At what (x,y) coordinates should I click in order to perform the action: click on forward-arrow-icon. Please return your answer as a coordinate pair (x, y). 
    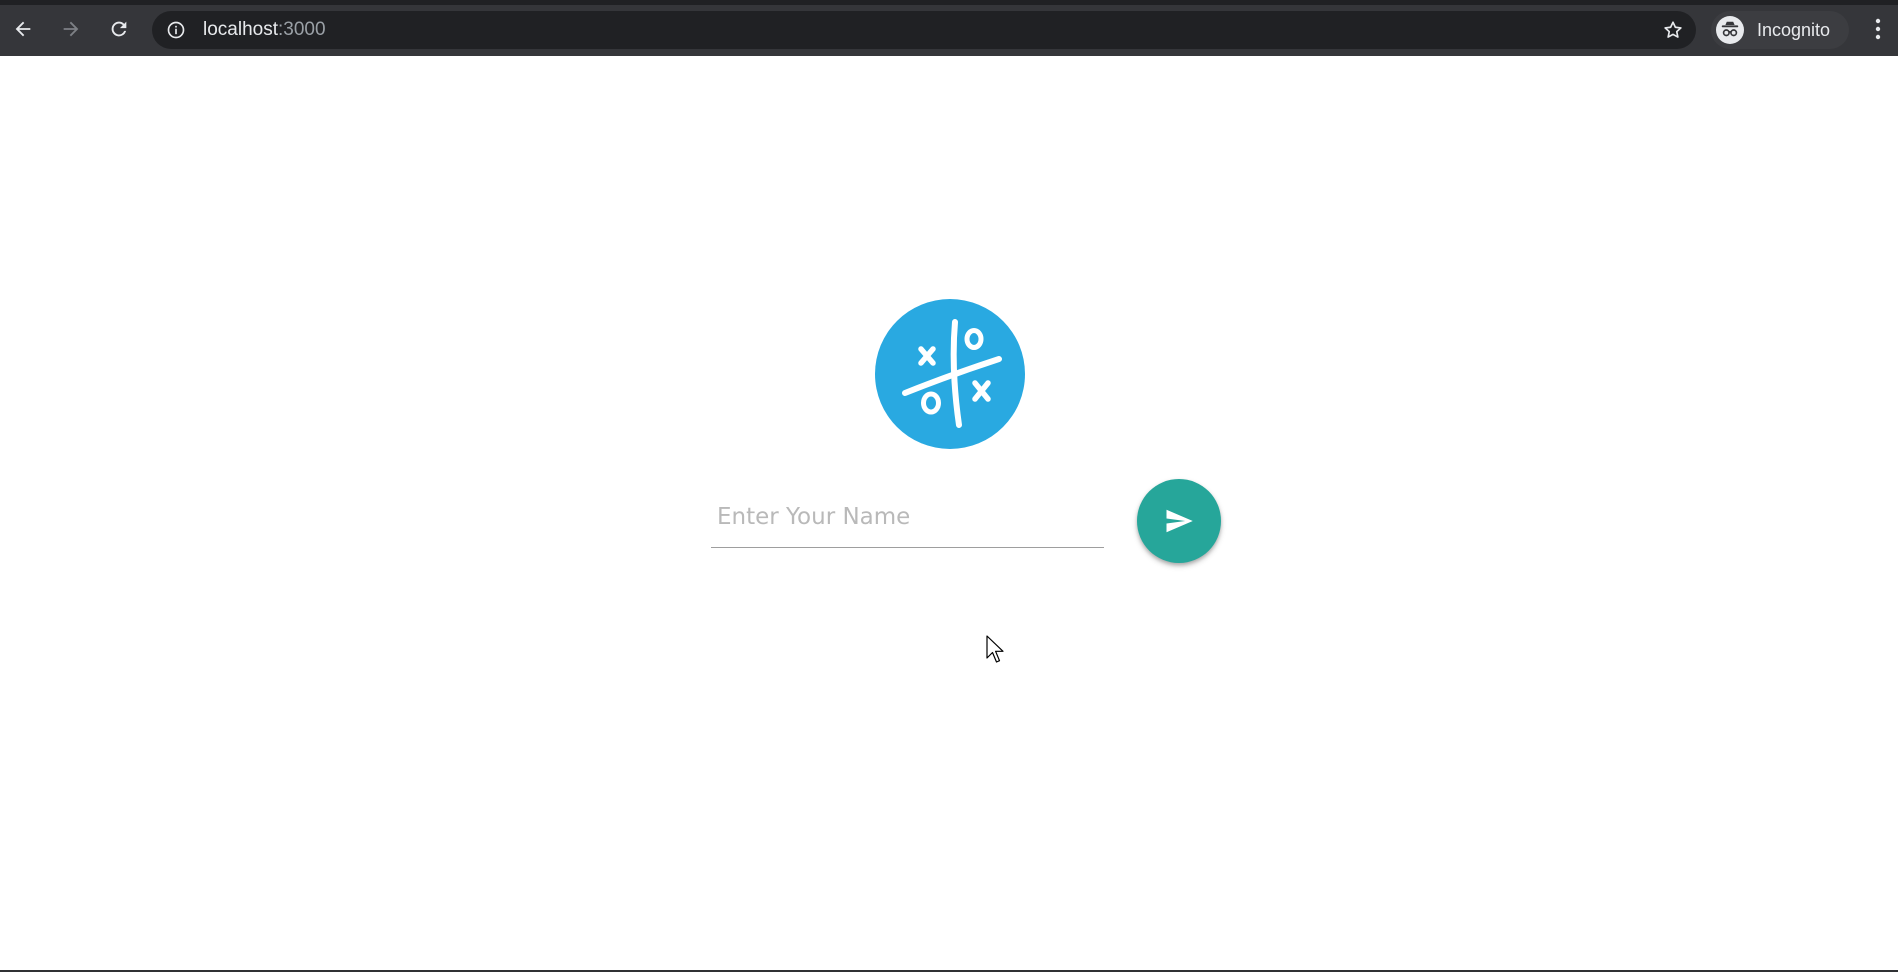
    Looking at the image, I should click on (71, 29).